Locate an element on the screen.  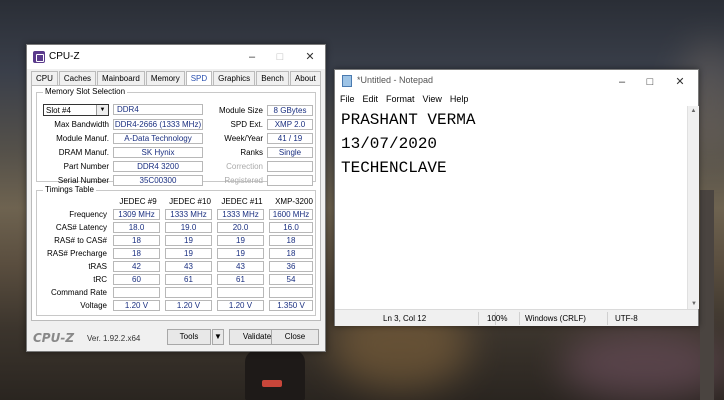
module-manuf-value: A-Data Technology is located at coordinates (158, 138).